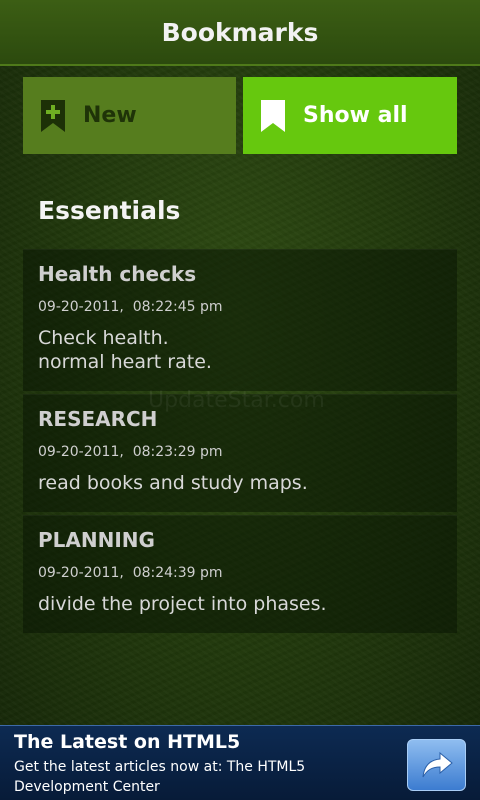  I want to click on bookmark-title: RESEARCH, so click(98, 419).